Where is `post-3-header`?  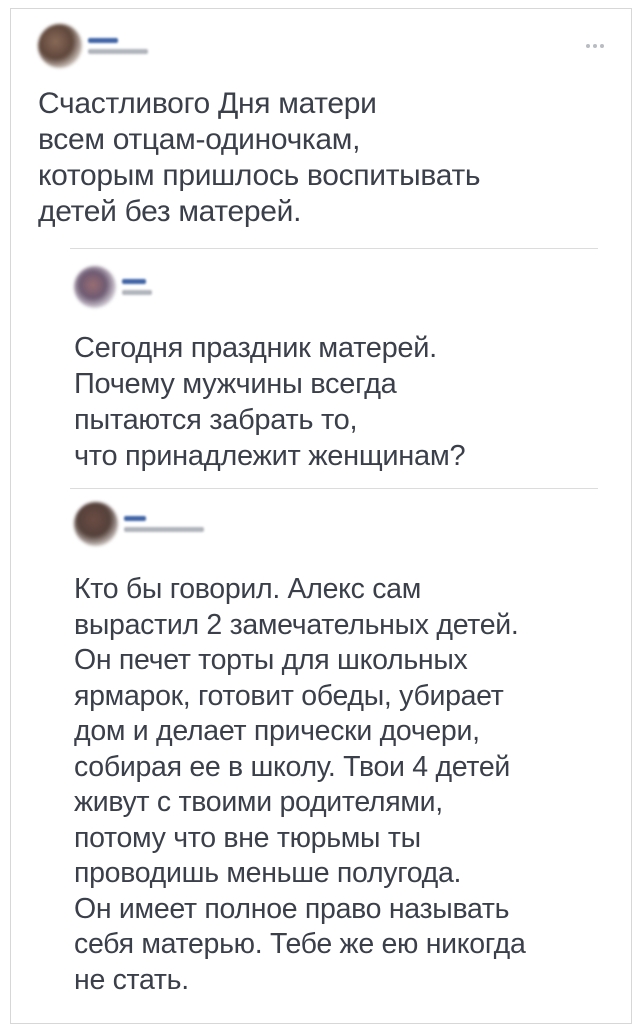
post-3-header is located at coordinates (344, 524).